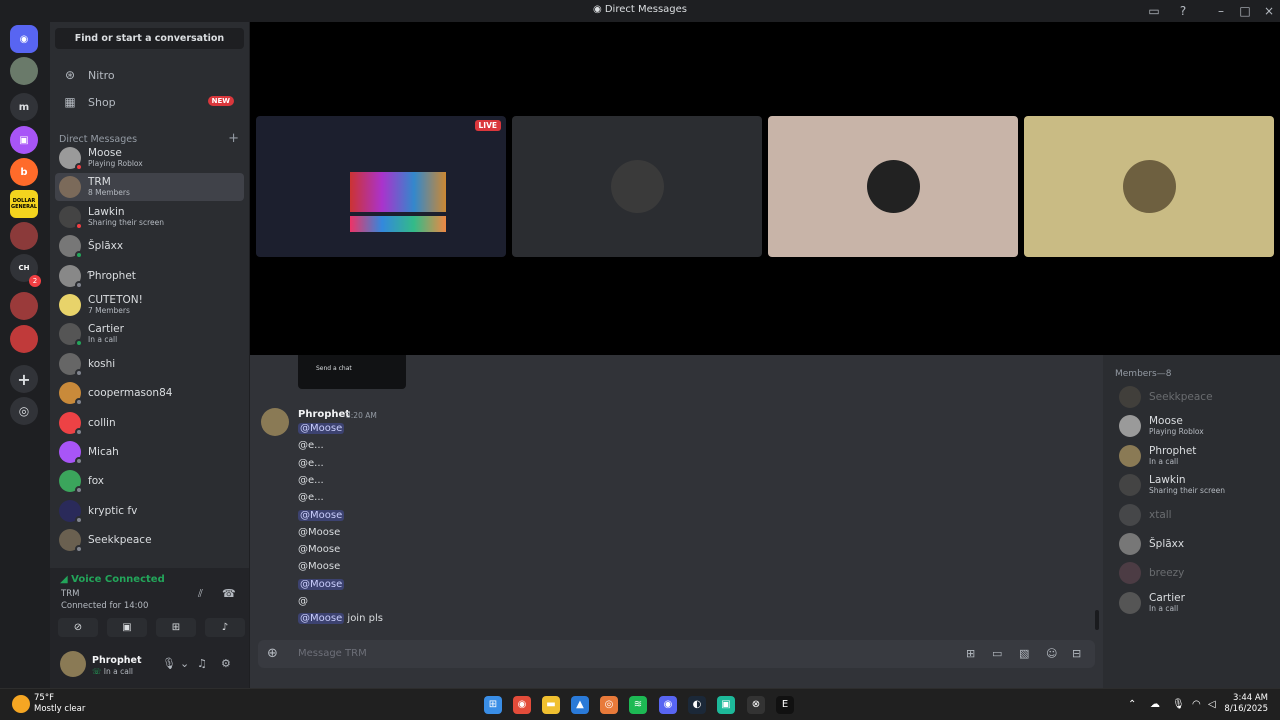 The width and height of the screenshot is (1280, 720). Describe the element at coordinates (24, 39) in the screenshot. I see `home-icon: ◉` at that location.